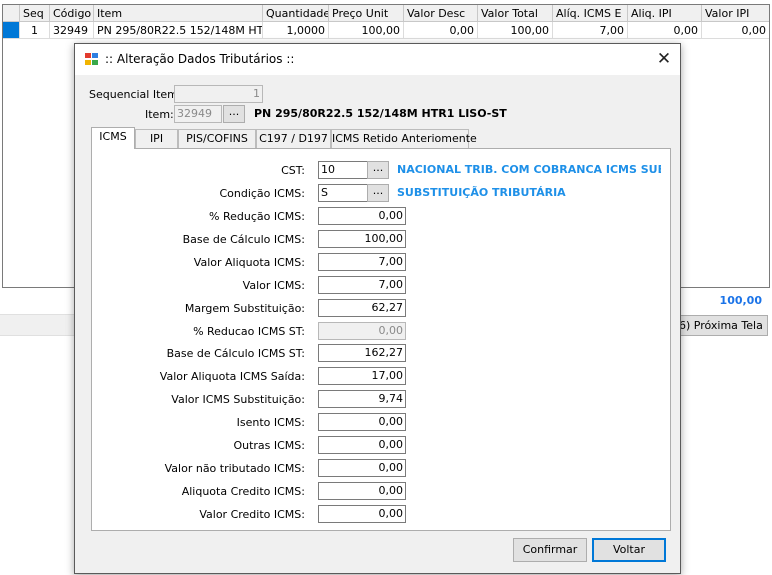 The height and width of the screenshot is (575, 772). What do you see at coordinates (238, 399) in the screenshot?
I see `field-label: Valor ICMS Substituição:` at bounding box center [238, 399].